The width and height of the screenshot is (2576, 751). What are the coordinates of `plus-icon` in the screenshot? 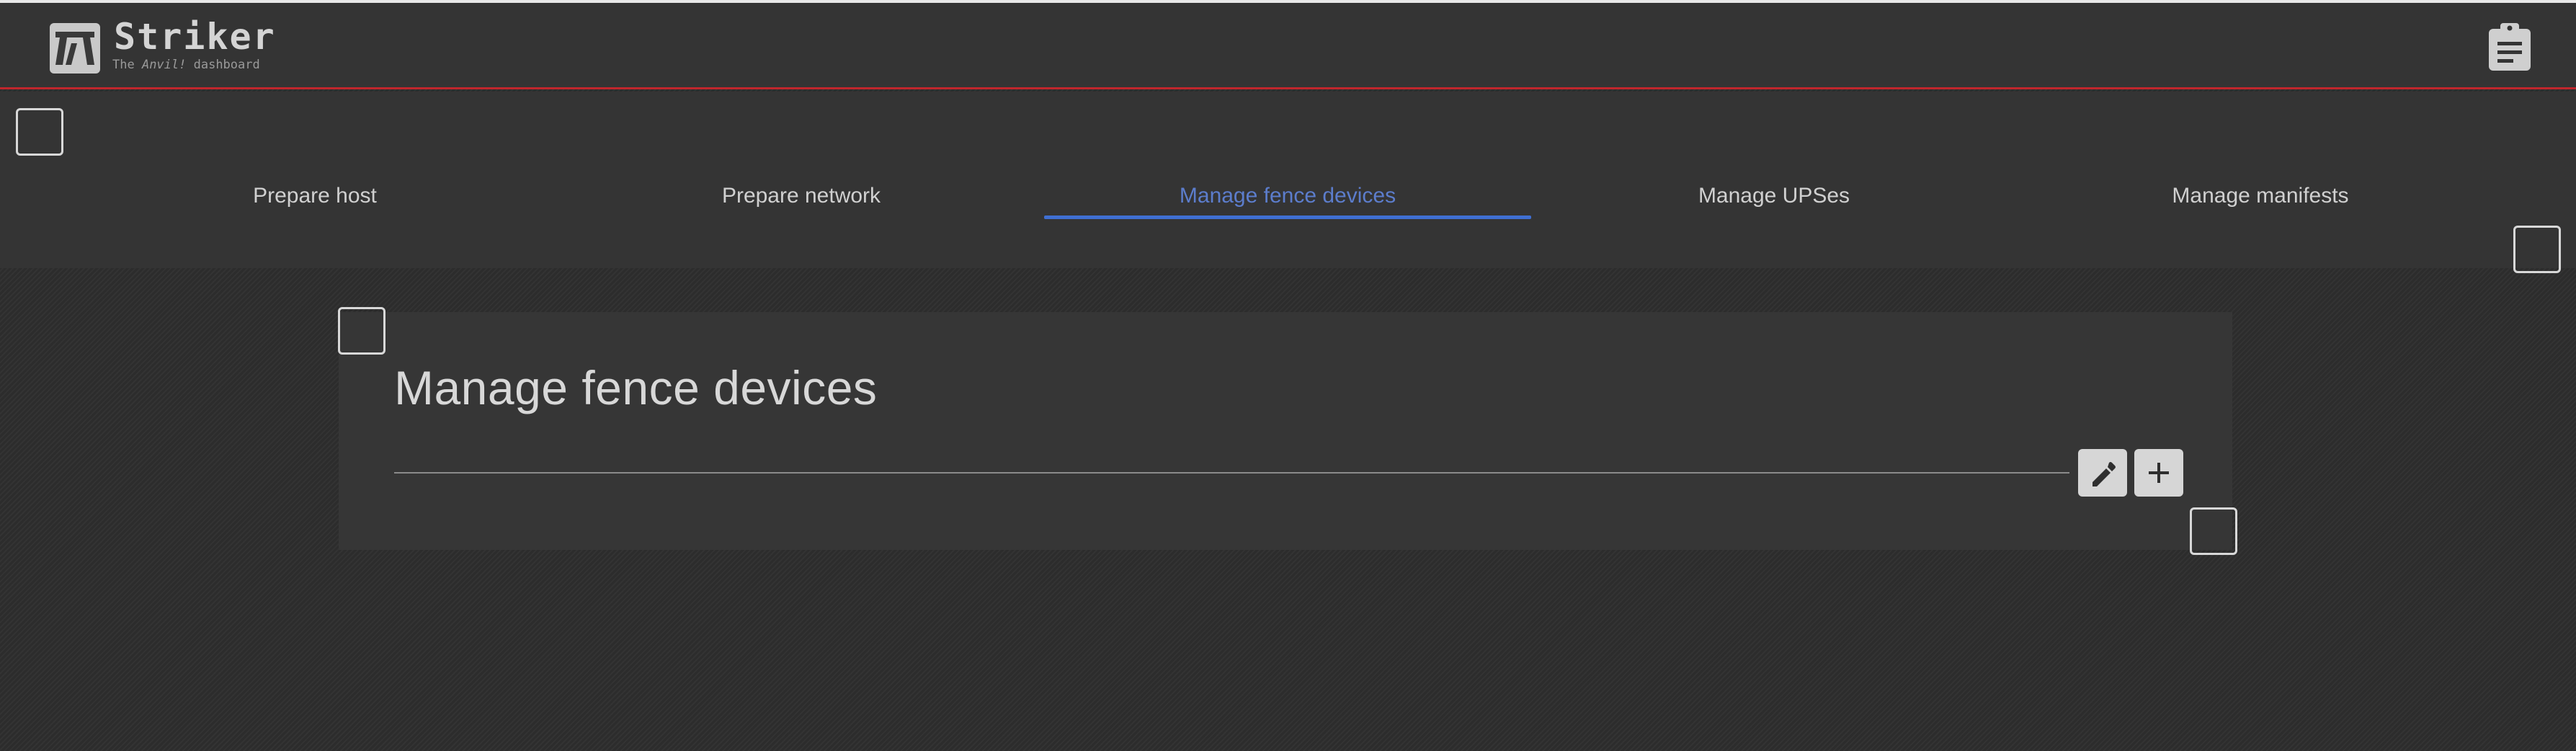 It's located at (2159, 473).